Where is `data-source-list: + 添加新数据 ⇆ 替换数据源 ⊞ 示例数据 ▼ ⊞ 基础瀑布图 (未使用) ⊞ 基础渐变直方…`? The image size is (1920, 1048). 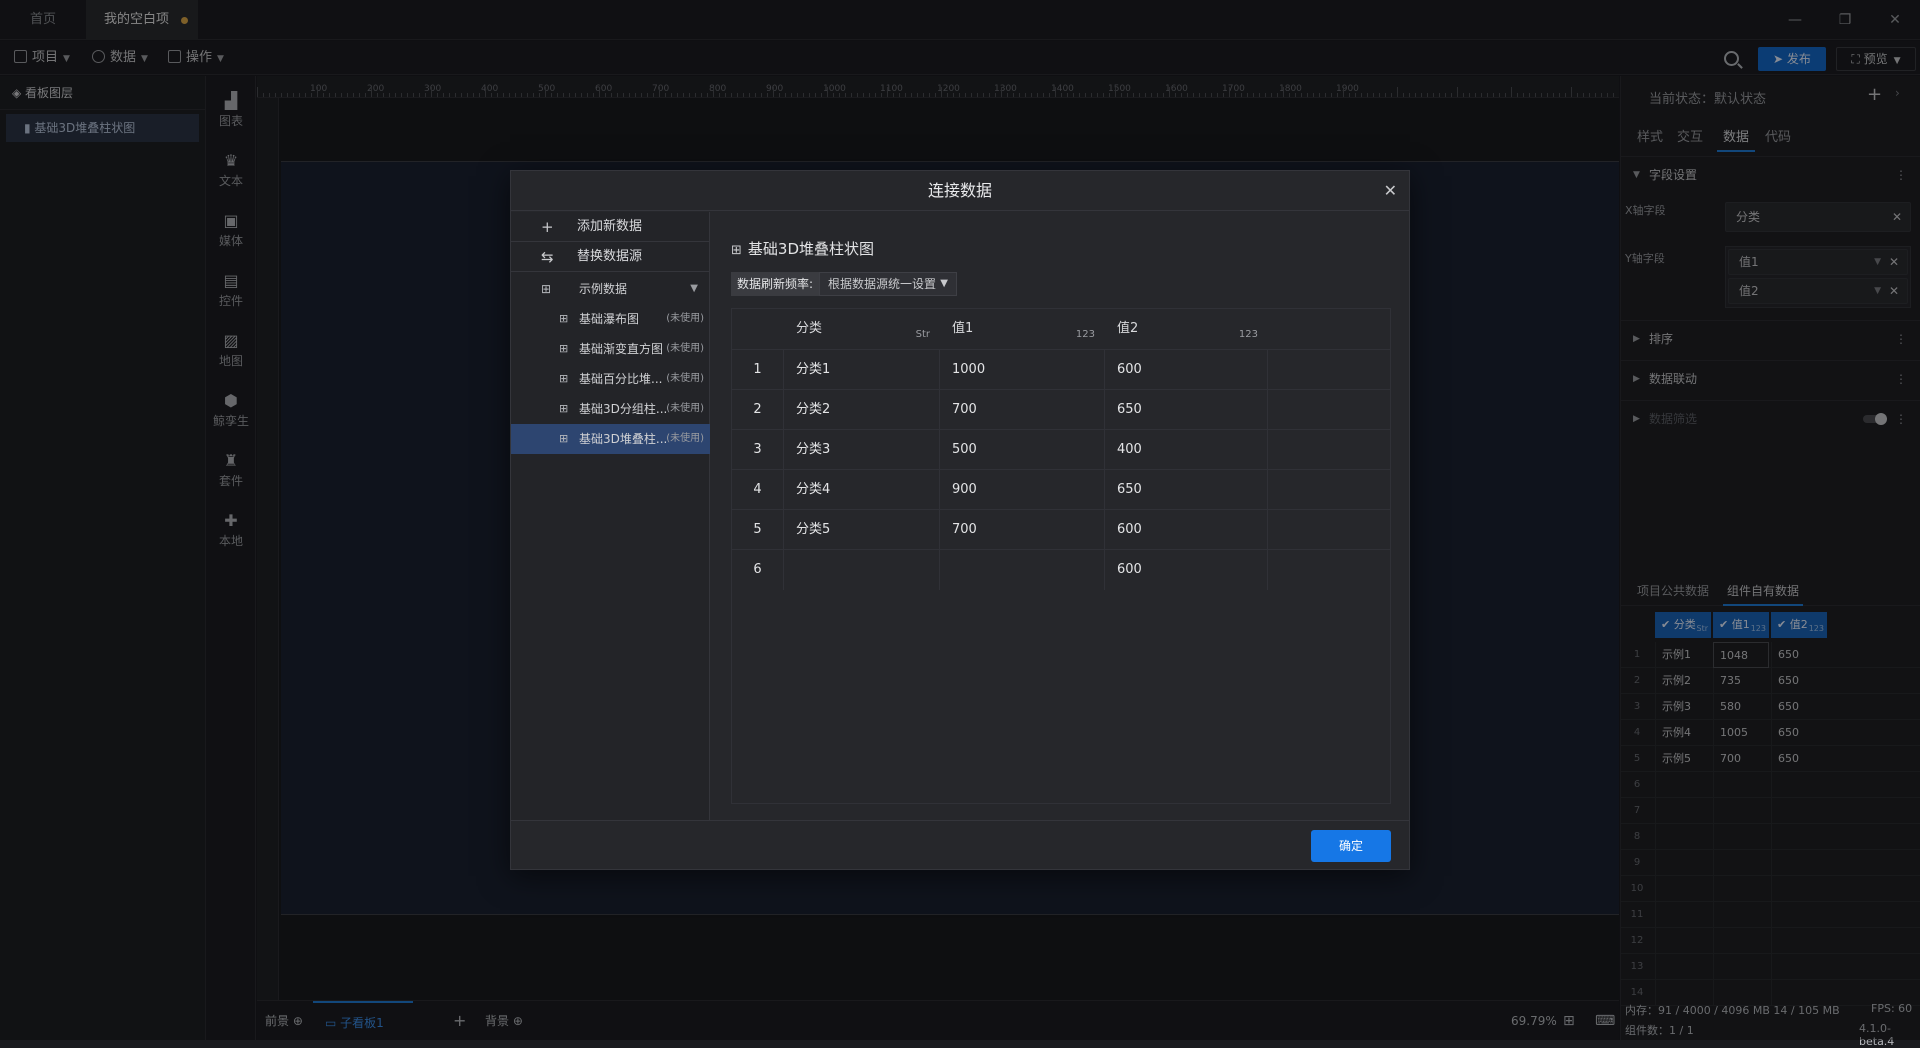
data-source-list: + 添加新数据 ⇆ 替换数据源 ⊞ 示例数据 ▼ ⊞ 基础瀑布图 (未使用) ⊞ 基础渐变直方… is located at coordinates (610, 516).